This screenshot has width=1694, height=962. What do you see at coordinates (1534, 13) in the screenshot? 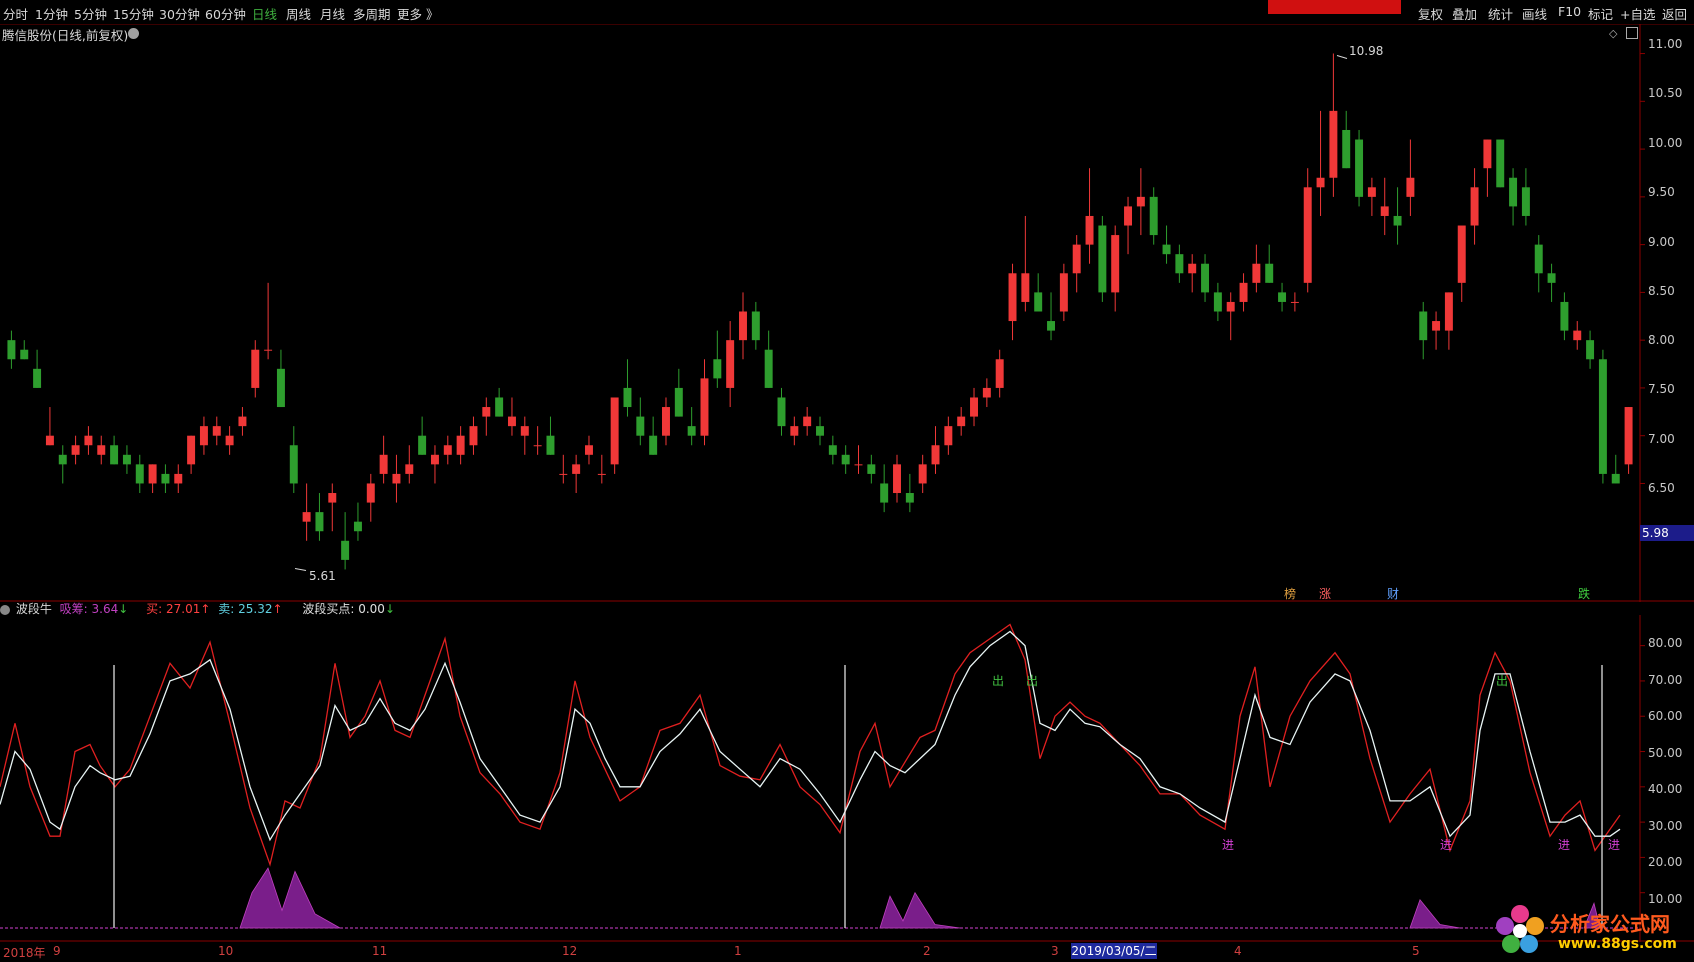
I see `draw-line-button: 画线` at bounding box center [1534, 13].